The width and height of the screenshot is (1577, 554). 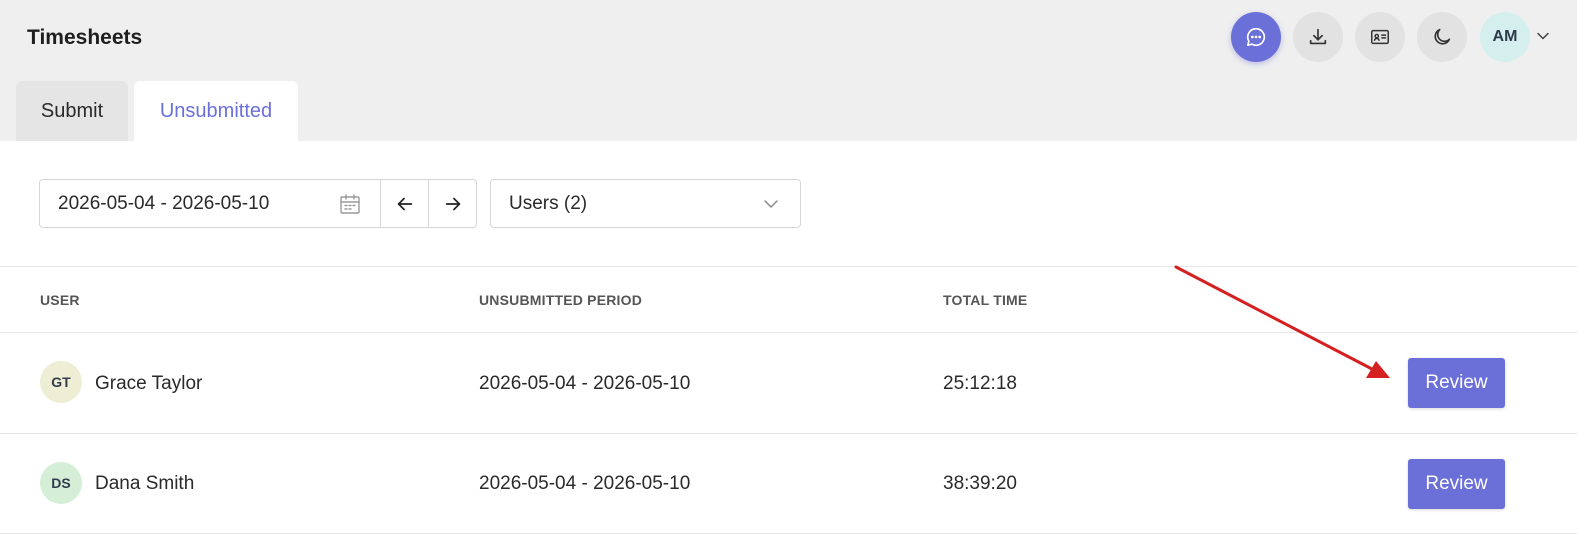 What do you see at coordinates (149, 383) in the screenshot?
I see `user-name: Grace Taylor` at bounding box center [149, 383].